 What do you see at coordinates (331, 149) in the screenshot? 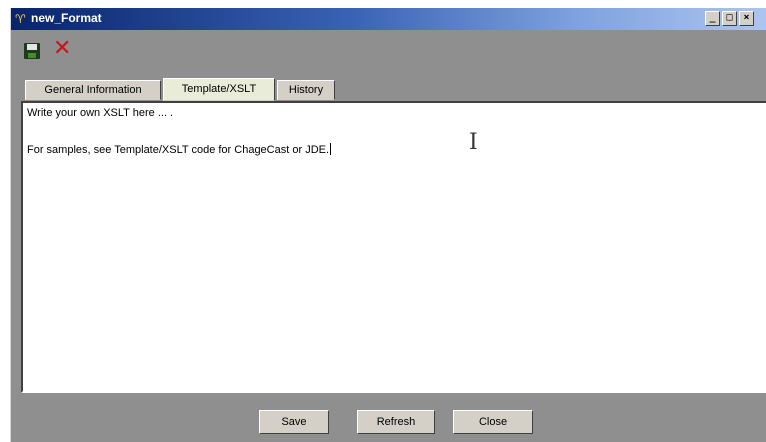
I see `text-caret` at bounding box center [331, 149].